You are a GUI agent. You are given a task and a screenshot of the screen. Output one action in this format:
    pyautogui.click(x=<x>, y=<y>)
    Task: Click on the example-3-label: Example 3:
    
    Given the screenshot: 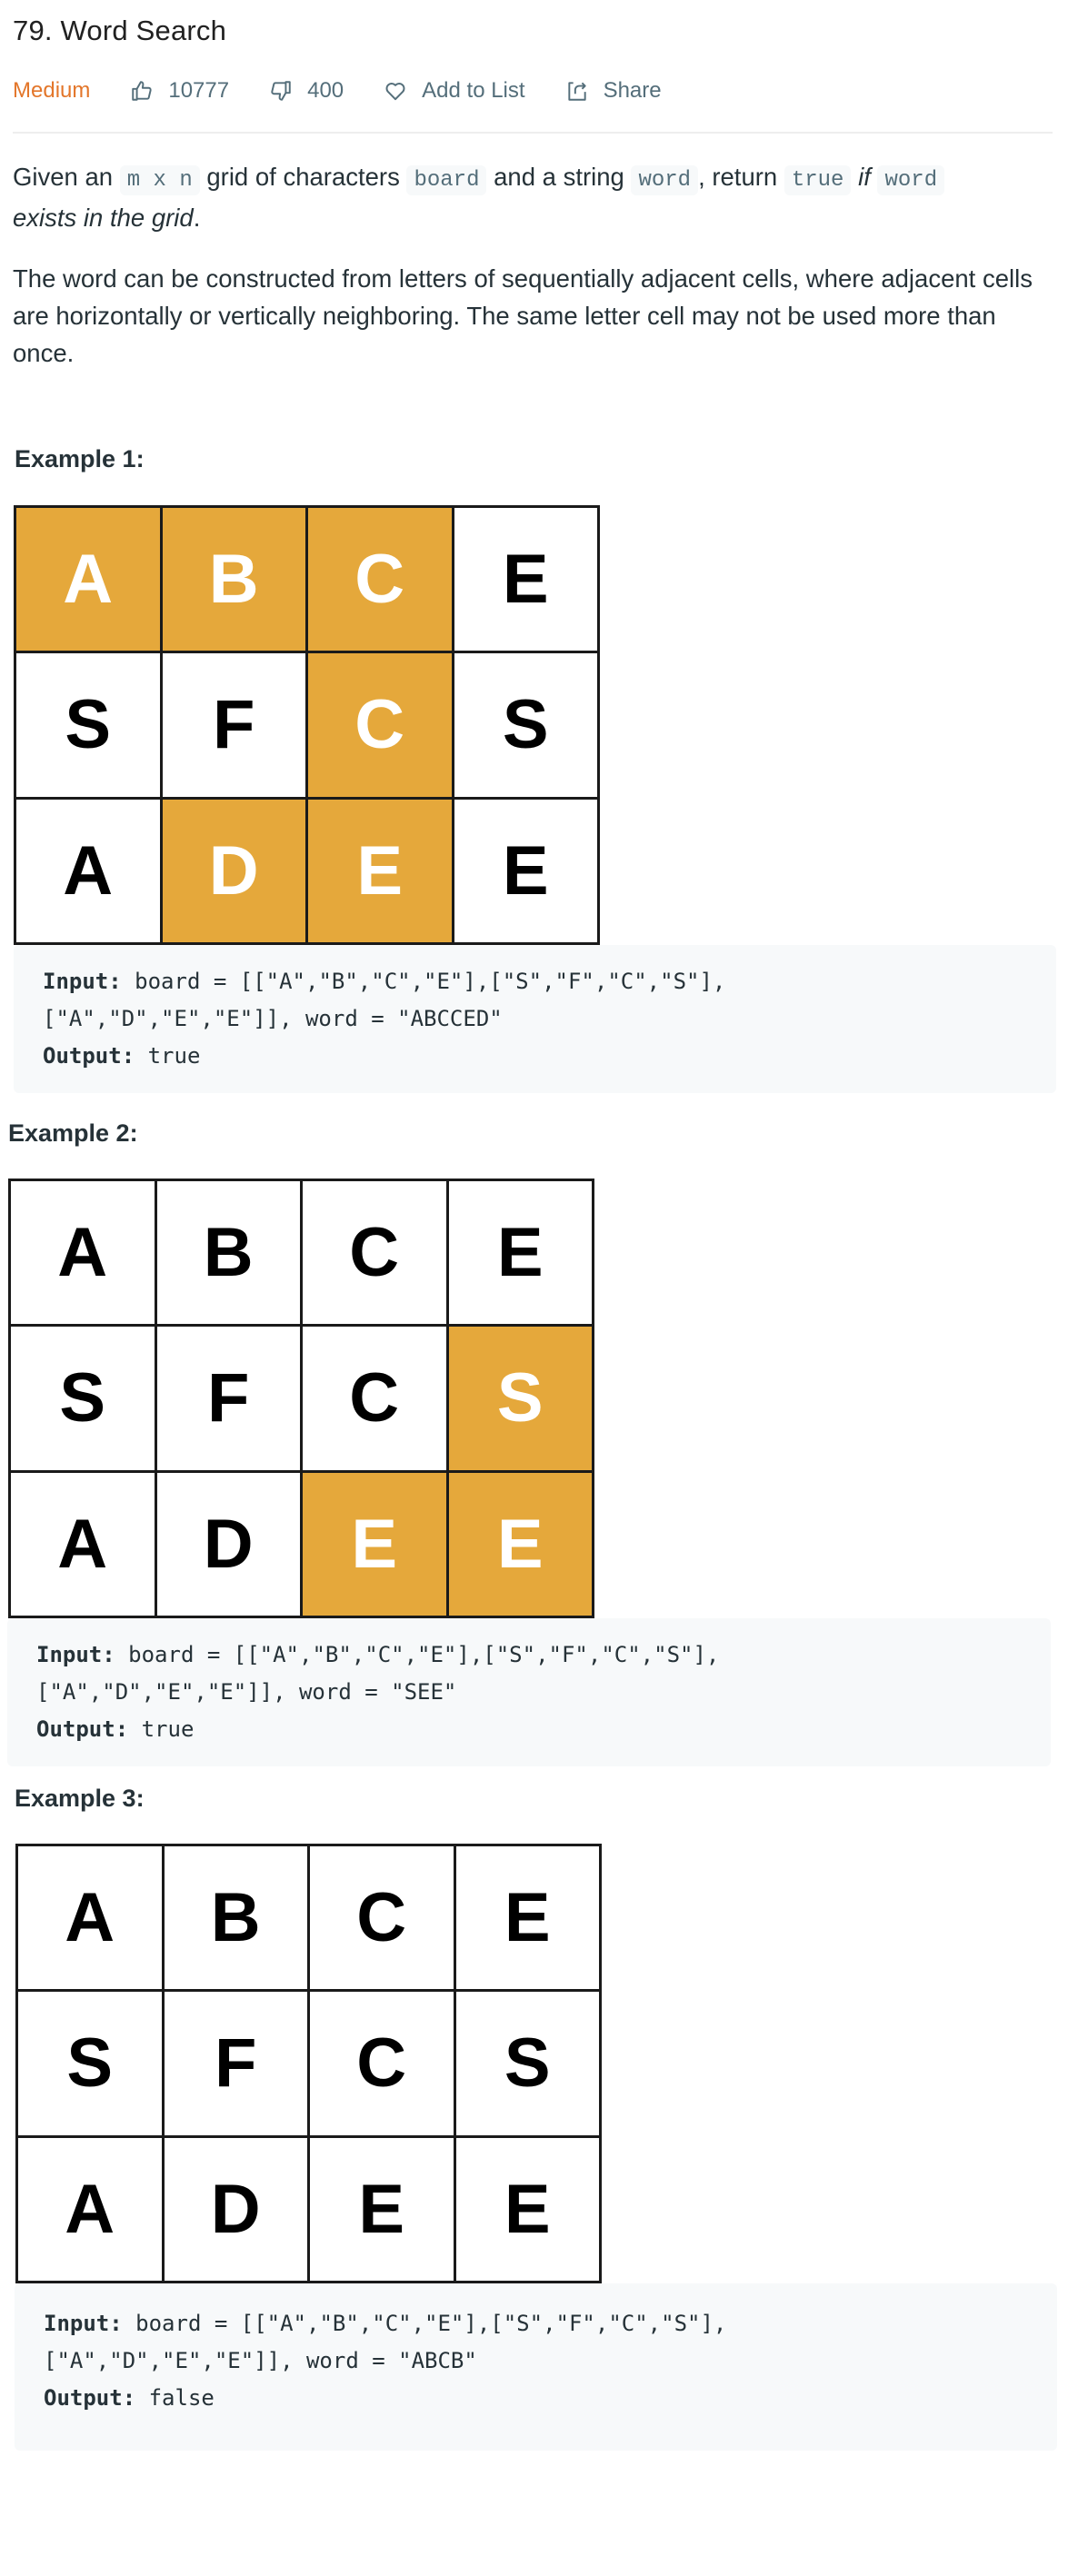 What is the action you would take?
    pyautogui.click(x=80, y=1798)
    